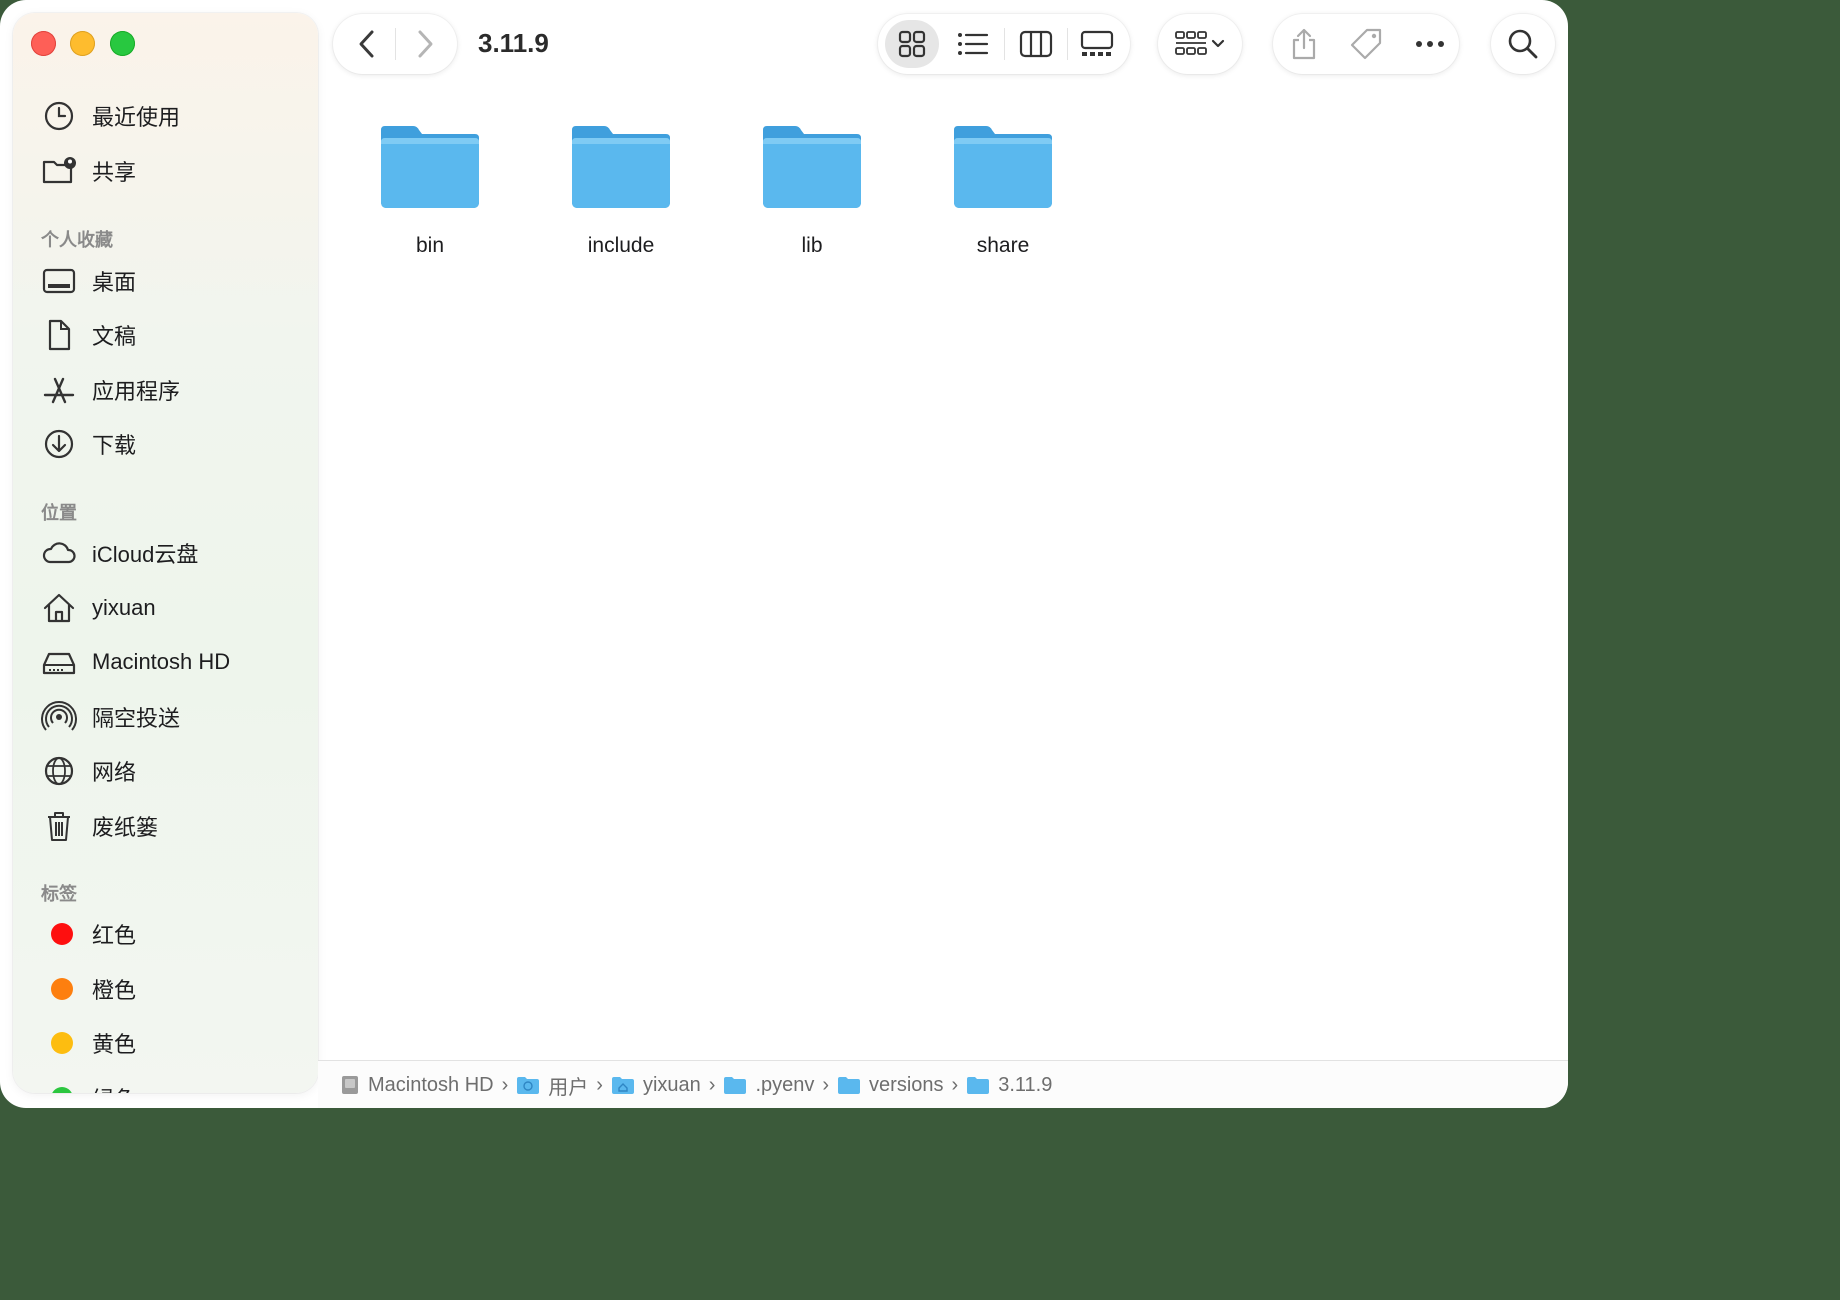 The width and height of the screenshot is (1840, 1300). I want to click on navigation-group, so click(395, 44).